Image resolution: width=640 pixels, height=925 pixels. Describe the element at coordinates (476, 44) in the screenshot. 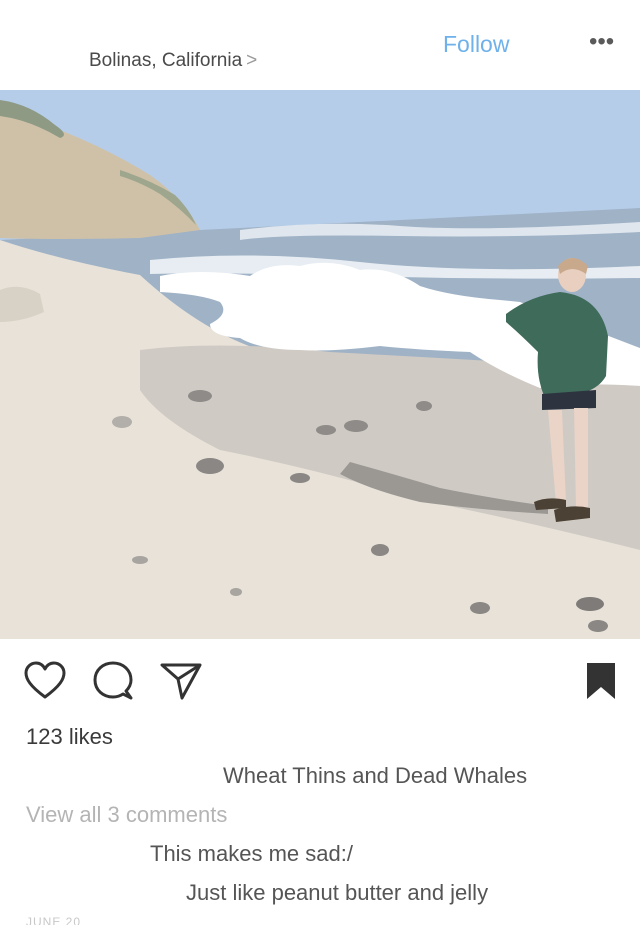

I see `follow-button: Follow` at that location.